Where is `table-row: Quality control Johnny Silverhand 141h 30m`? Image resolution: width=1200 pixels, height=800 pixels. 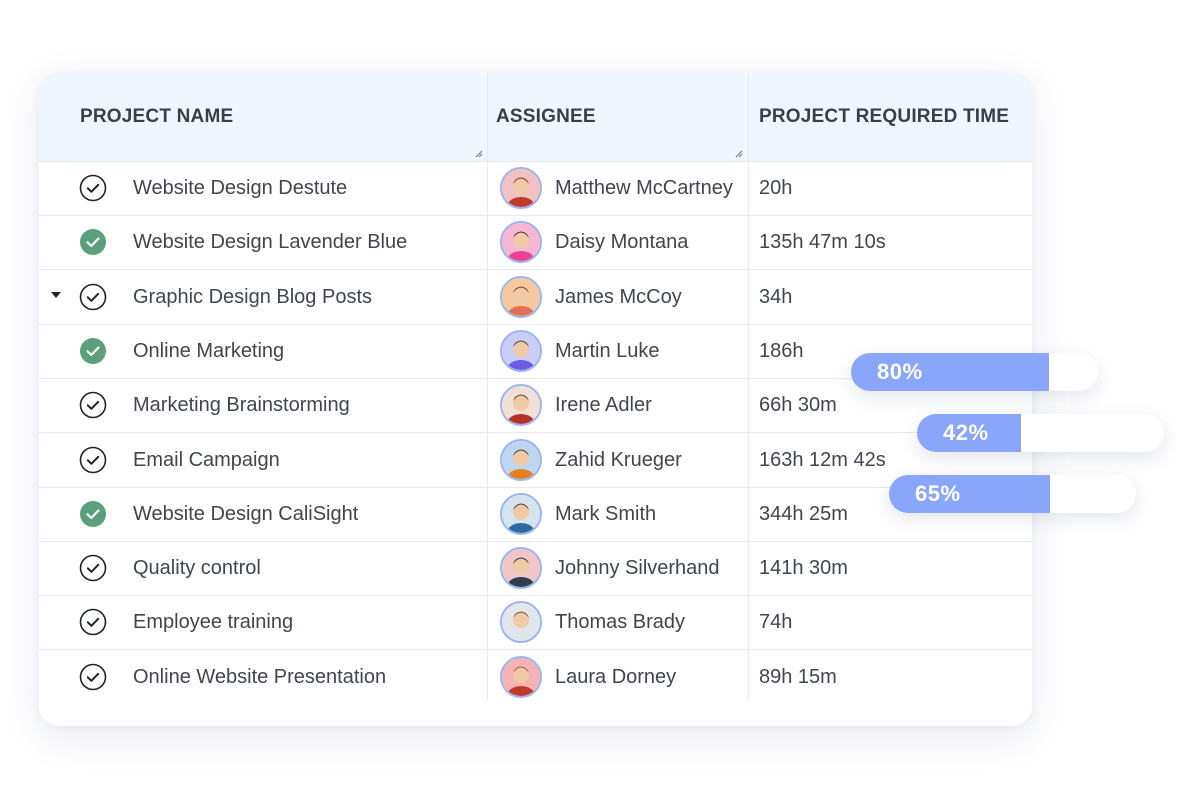
table-row: Quality control Johnny Silverhand 141h 30m is located at coordinates (535, 569).